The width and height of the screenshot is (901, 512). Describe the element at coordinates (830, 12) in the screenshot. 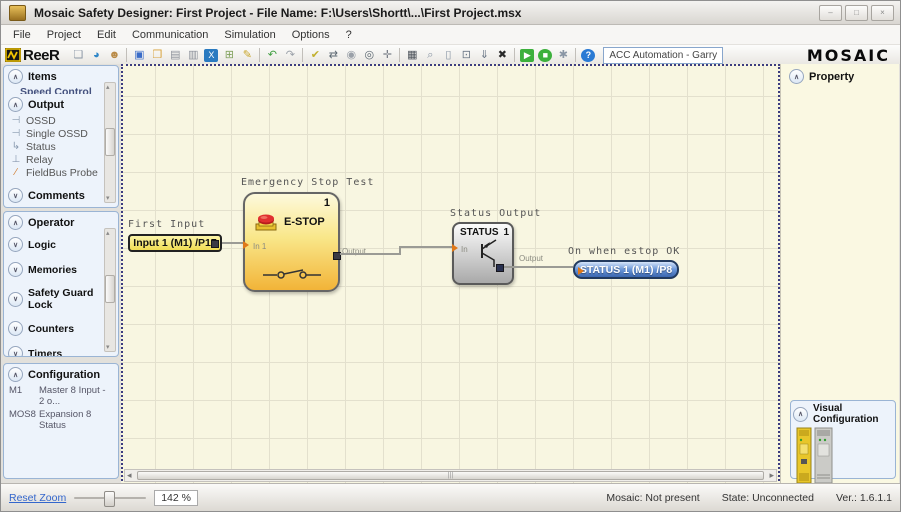

I see `minimize-button: –` at that location.